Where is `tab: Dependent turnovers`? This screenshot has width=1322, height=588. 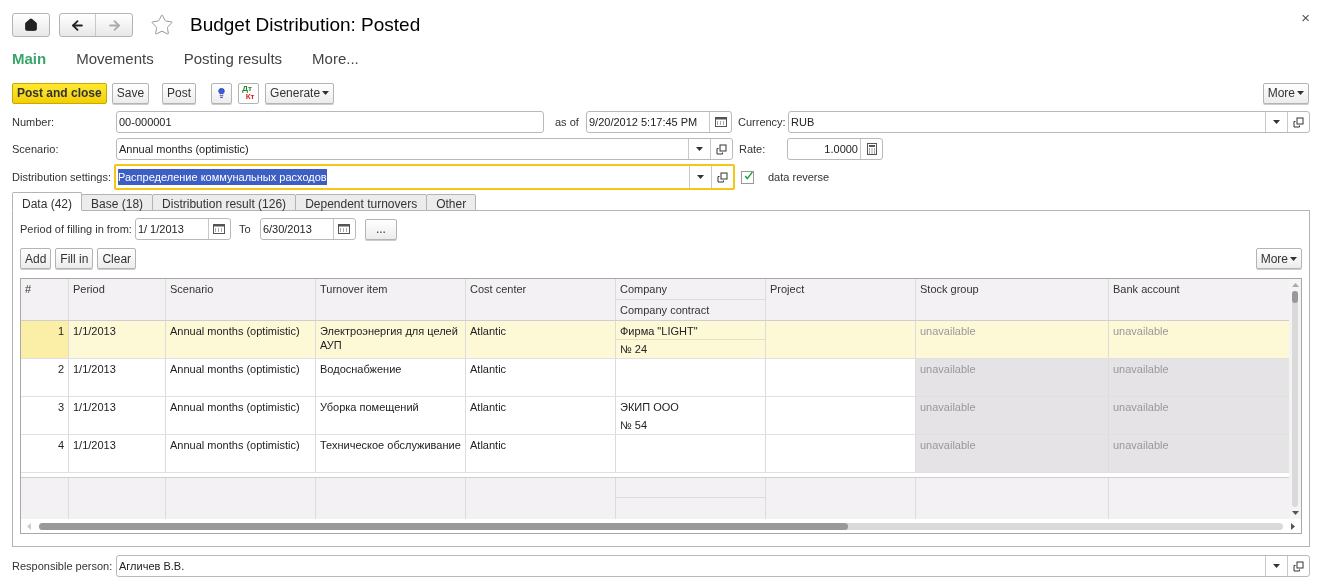
tab: Dependent turnovers is located at coordinates (361, 202).